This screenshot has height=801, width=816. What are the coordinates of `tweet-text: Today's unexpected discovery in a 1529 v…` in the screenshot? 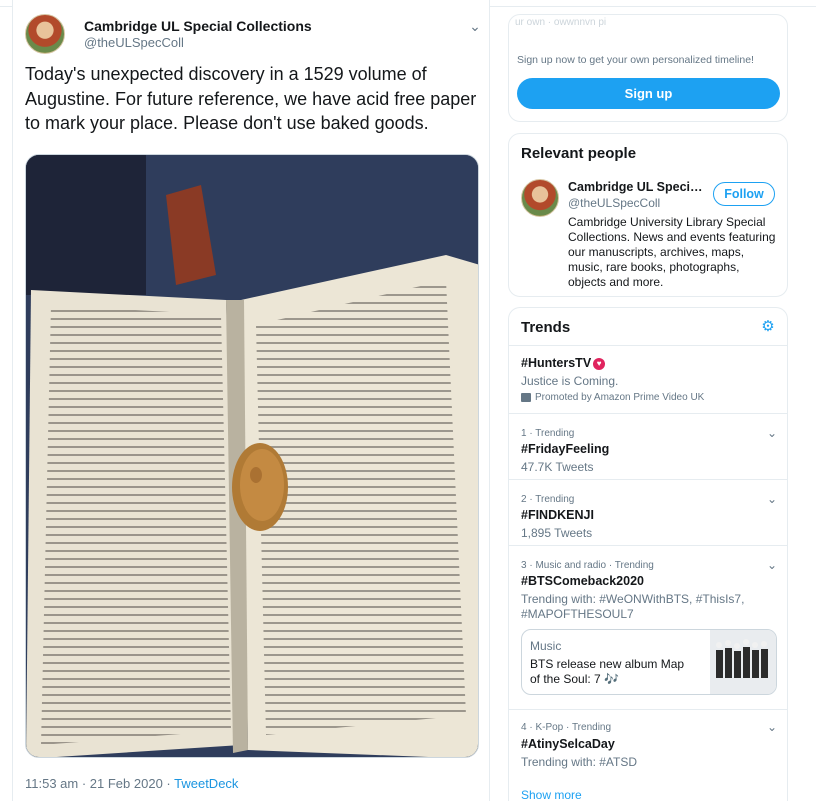 It's located at (251, 98).